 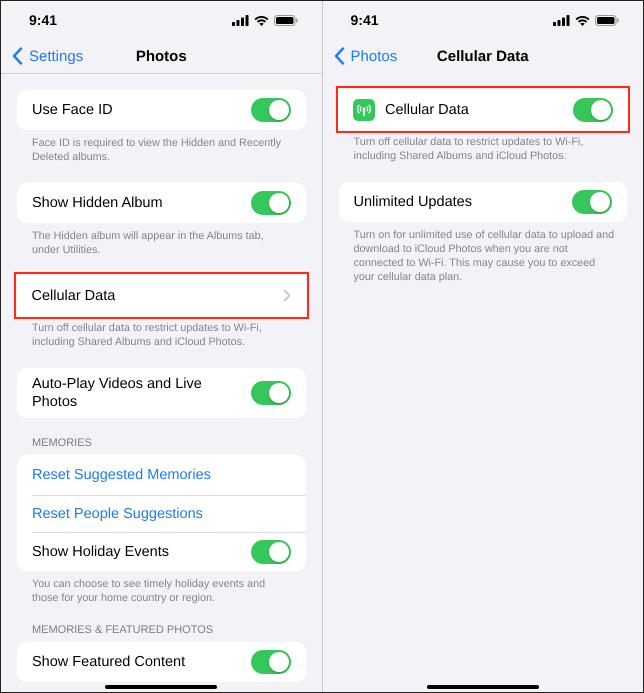 I want to click on footer-note: You can choose to see timely holiday events and those for your home country or region., so click(x=148, y=591).